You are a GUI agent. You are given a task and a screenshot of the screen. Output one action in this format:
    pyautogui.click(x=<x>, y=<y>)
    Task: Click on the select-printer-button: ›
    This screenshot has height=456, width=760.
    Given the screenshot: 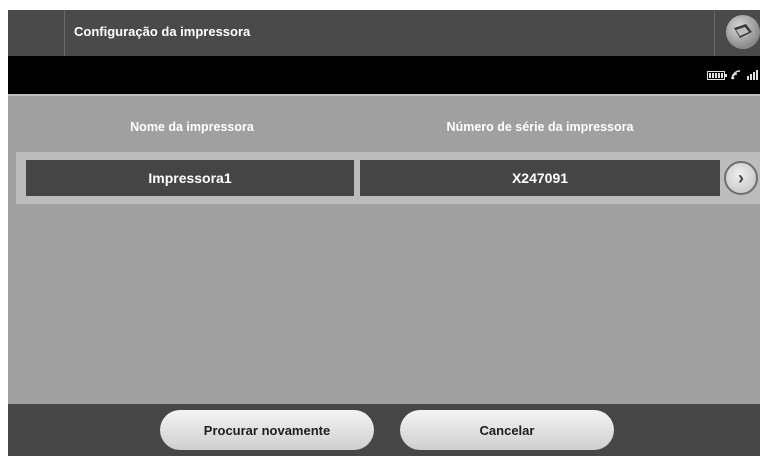 What is the action you would take?
    pyautogui.click(x=741, y=178)
    